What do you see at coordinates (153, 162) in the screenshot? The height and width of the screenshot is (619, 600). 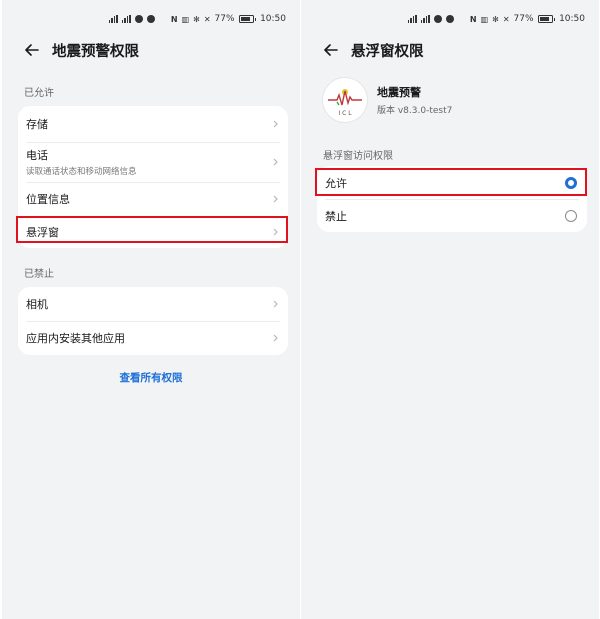 I see `permission-item-phone: 电话 读取通话状态和移动网络信息` at bounding box center [153, 162].